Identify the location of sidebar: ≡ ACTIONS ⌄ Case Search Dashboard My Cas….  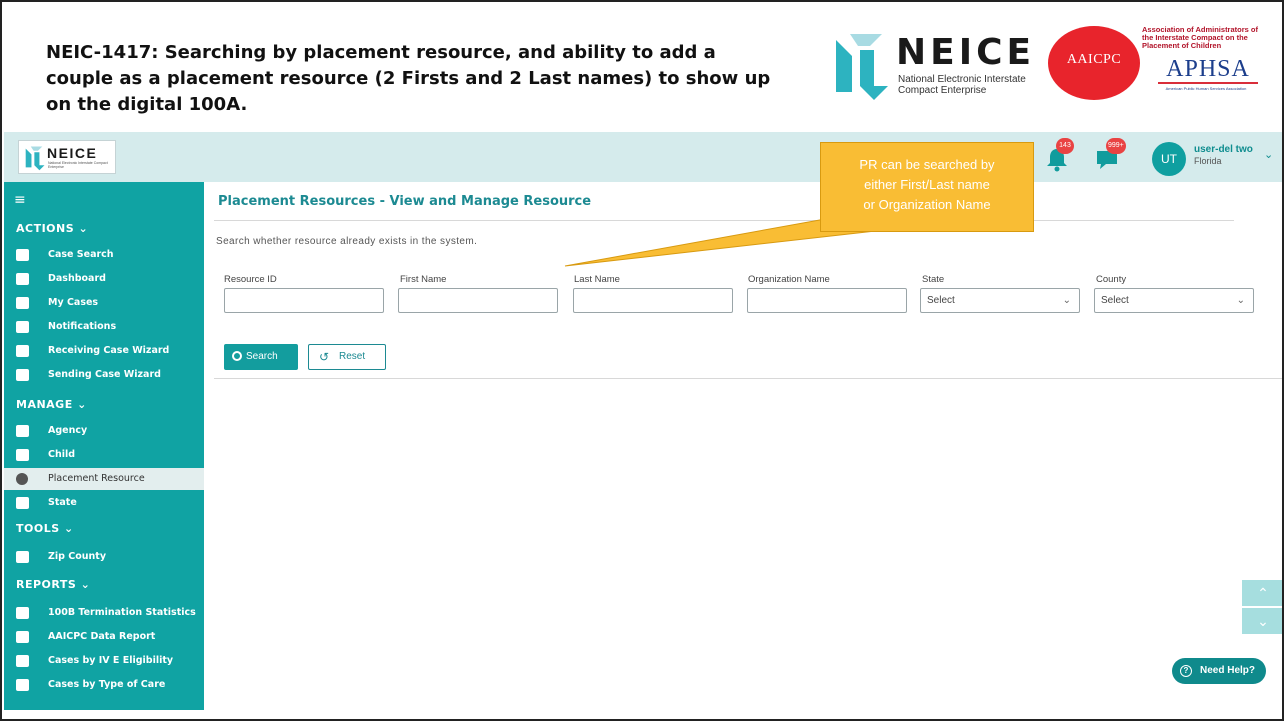
(104, 446).